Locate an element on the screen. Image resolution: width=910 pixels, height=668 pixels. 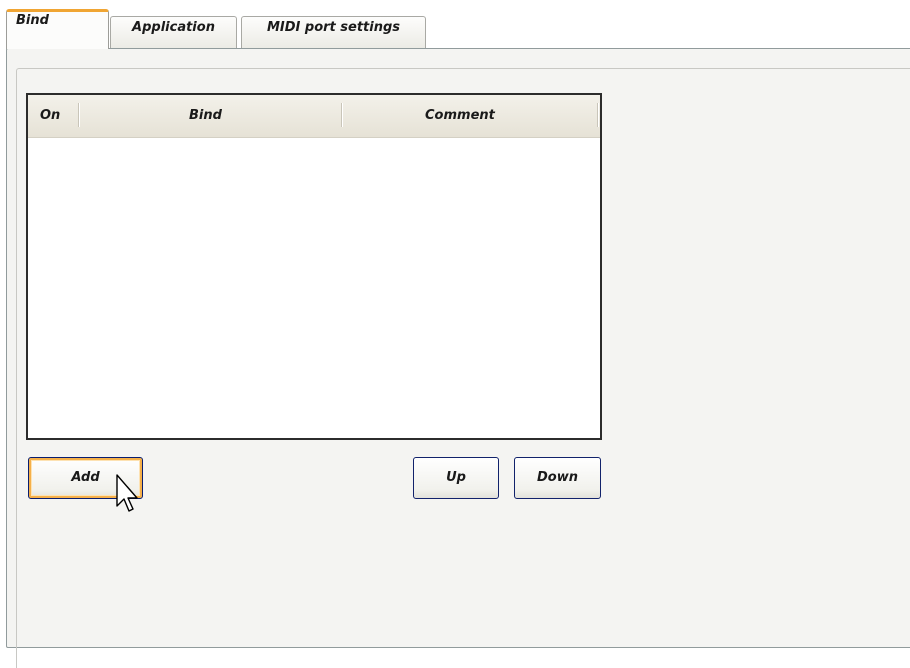
tab-bind: Bind is located at coordinates (57, 29).